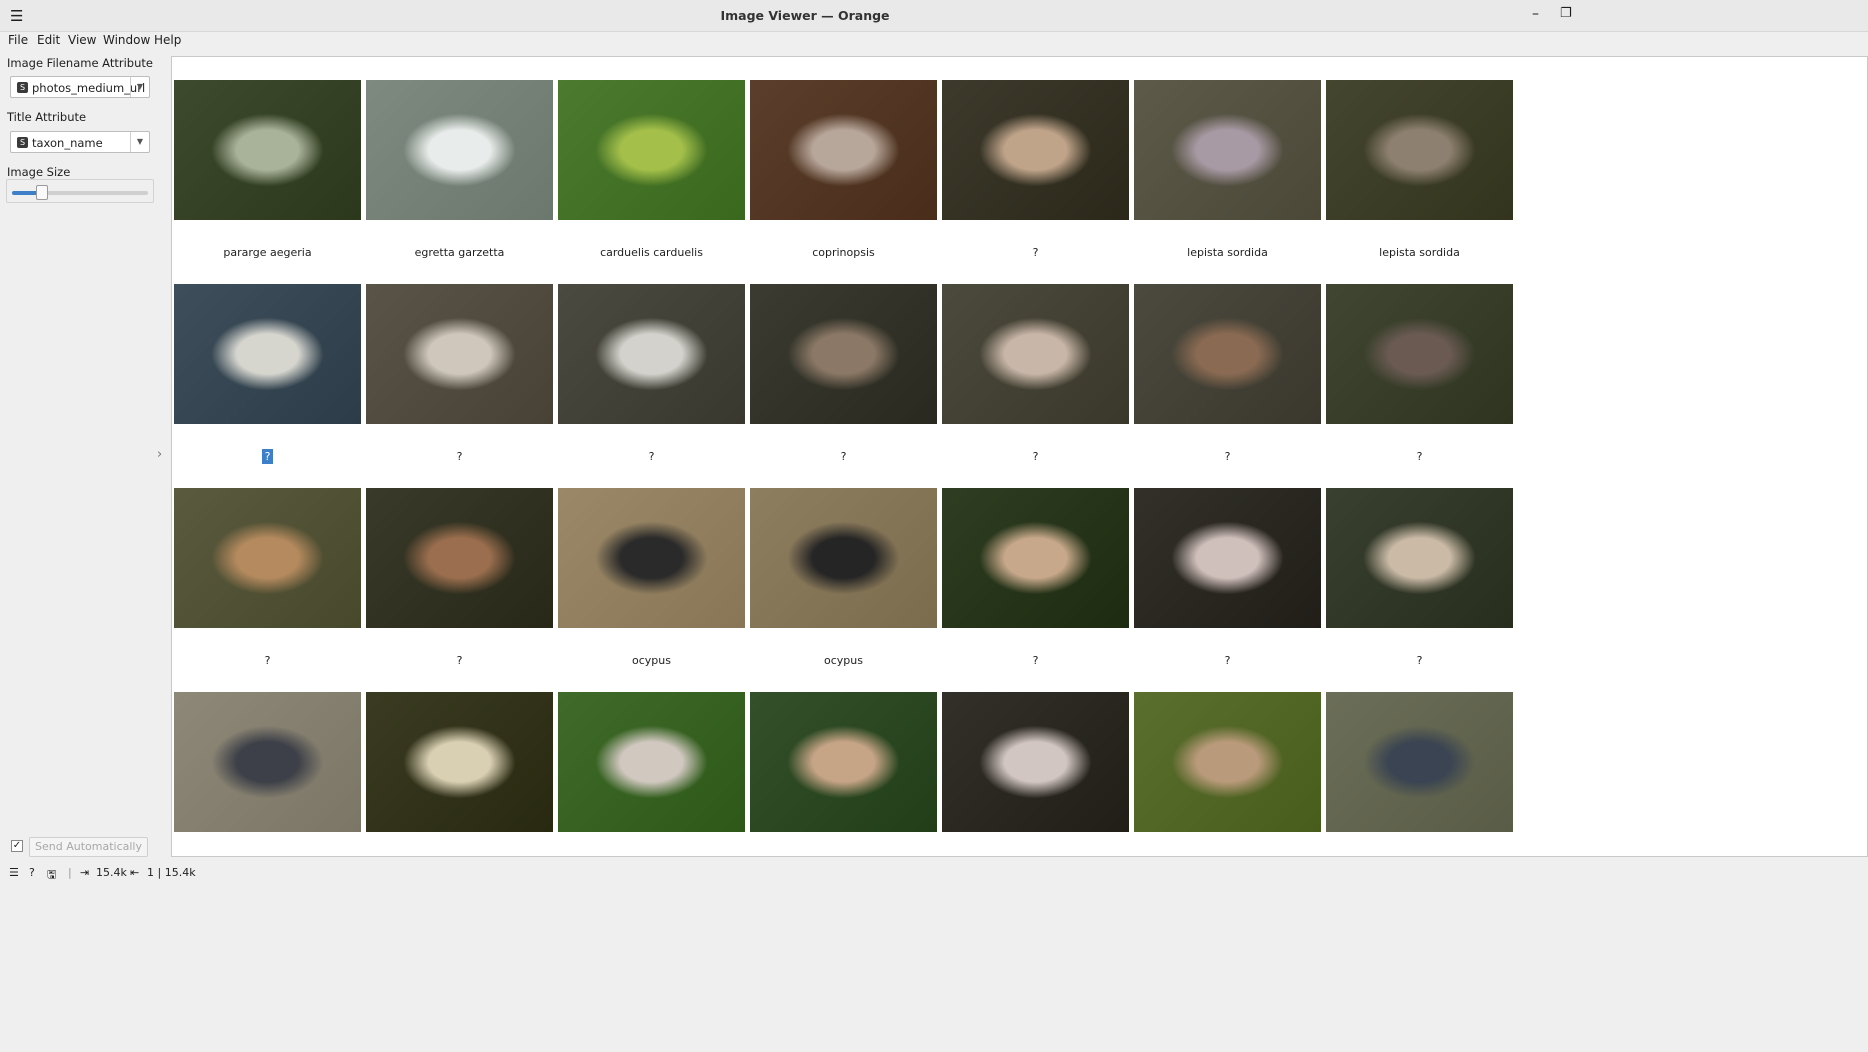 The width and height of the screenshot is (1868, 1052). What do you see at coordinates (1566, 13) in the screenshot?
I see `maximize-icon: ❐` at bounding box center [1566, 13].